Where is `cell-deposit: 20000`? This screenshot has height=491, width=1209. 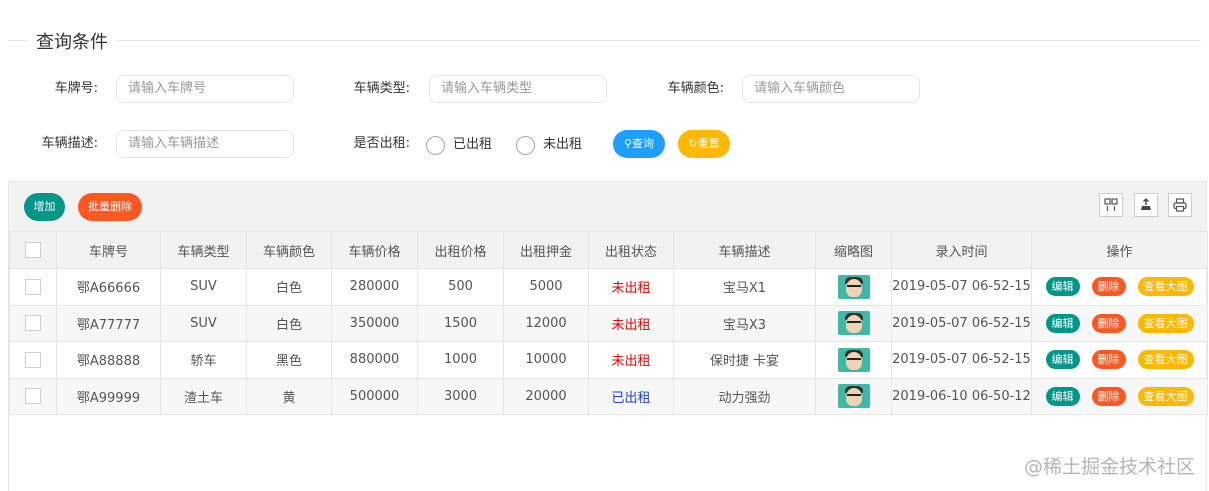
cell-deposit: 20000 is located at coordinates (546, 396).